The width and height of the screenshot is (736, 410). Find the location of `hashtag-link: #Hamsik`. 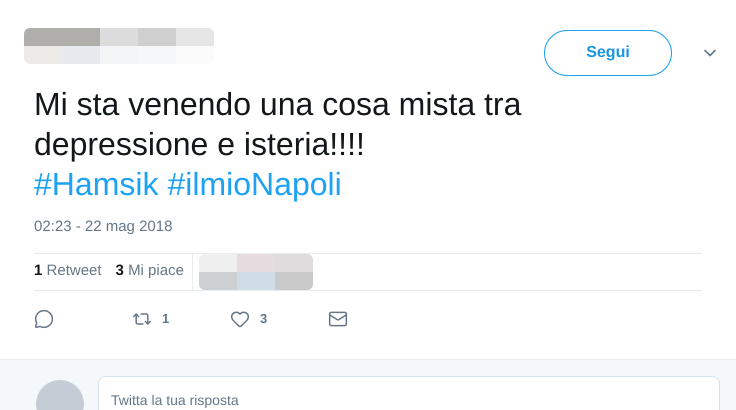

hashtag-link: #Hamsik is located at coordinates (96, 184).